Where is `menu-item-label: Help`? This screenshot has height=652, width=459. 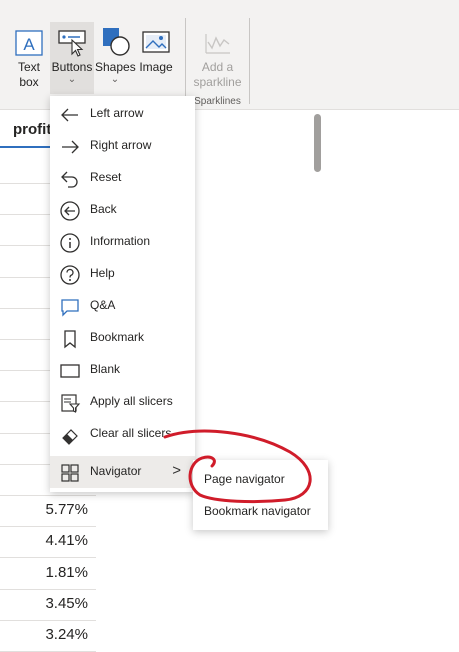 menu-item-label: Help is located at coordinates (102, 273).